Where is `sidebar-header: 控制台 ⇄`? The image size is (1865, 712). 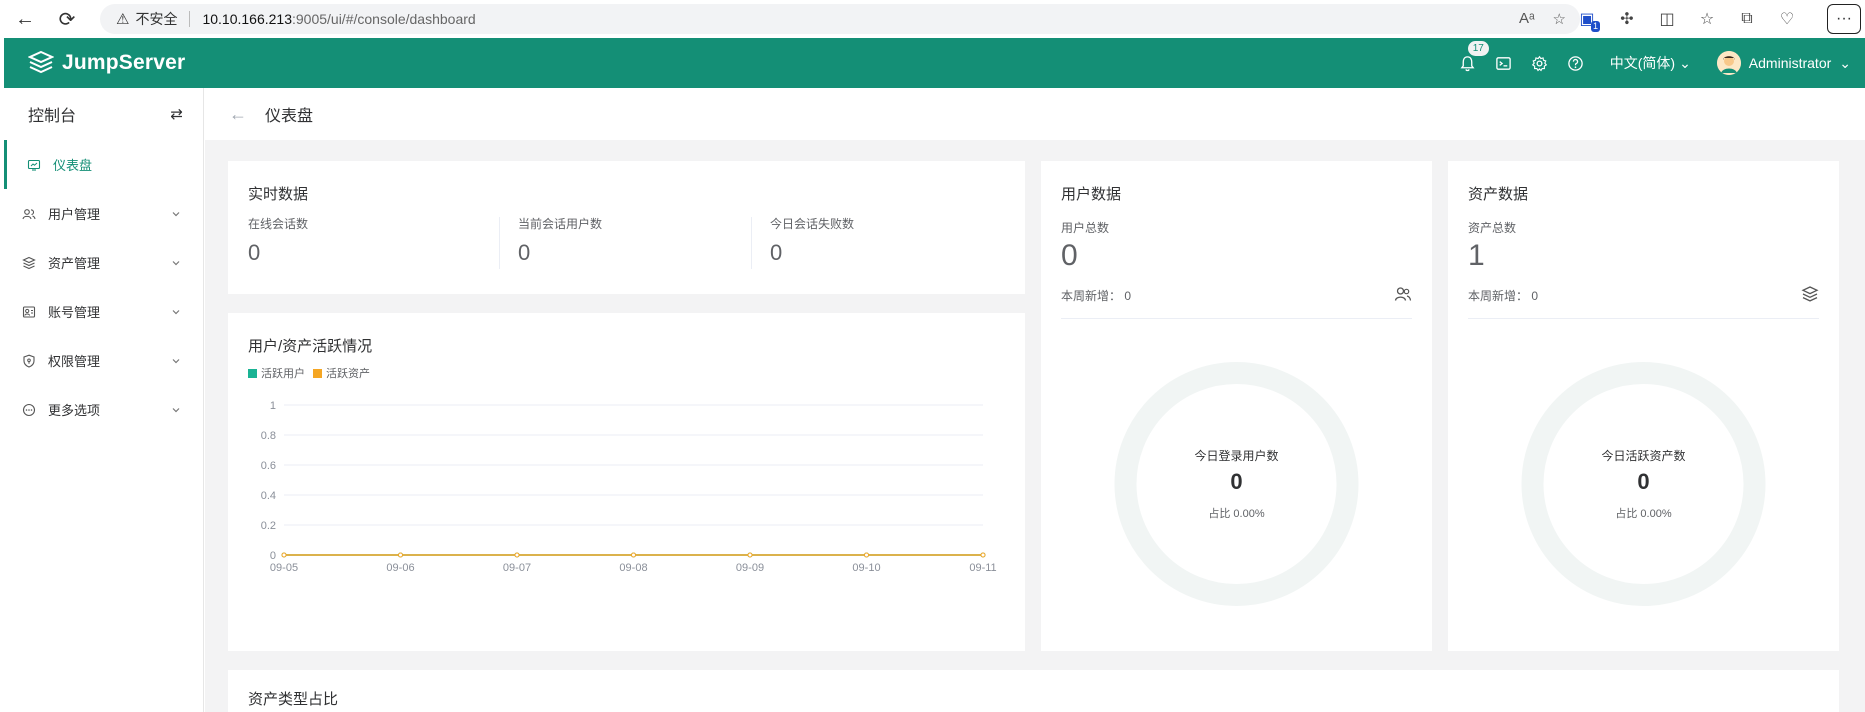 sidebar-header: 控制台 ⇄ is located at coordinates (103, 114).